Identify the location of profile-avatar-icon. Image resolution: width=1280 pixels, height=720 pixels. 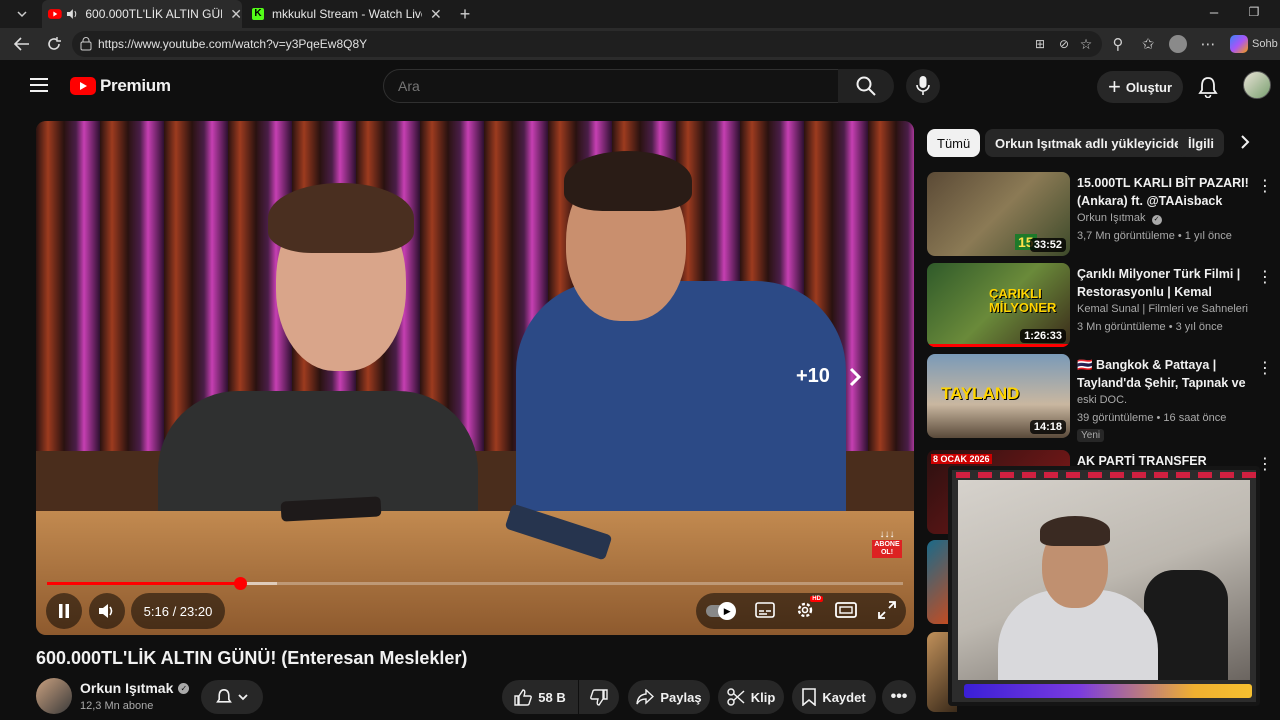
(1178, 44).